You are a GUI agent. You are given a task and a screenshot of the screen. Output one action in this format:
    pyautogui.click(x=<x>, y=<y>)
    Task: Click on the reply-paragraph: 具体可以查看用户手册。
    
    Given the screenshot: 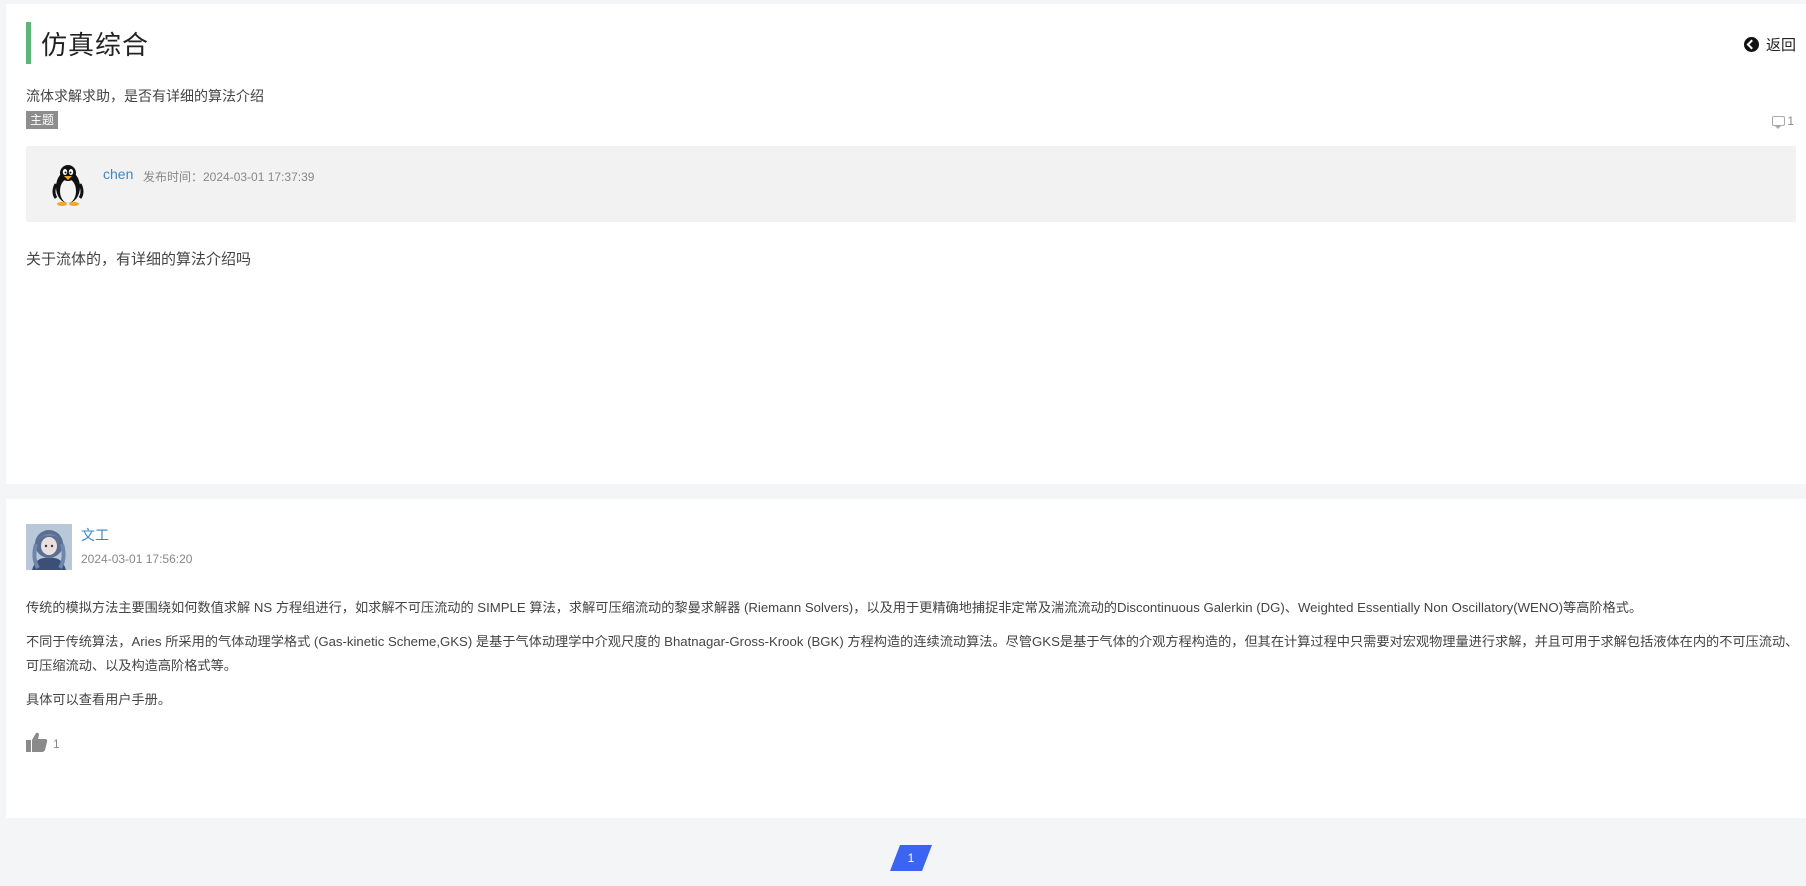 What is the action you would take?
    pyautogui.click(x=99, y=699)
    